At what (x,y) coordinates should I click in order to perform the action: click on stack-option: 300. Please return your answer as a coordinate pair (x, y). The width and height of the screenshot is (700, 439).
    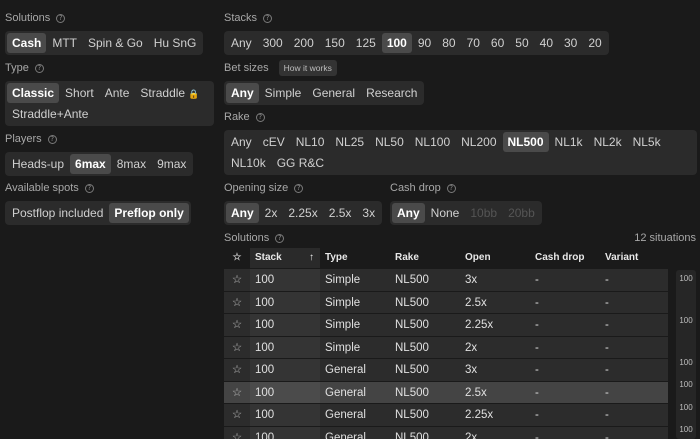
    Looking at the image, I should click on (273, 43).